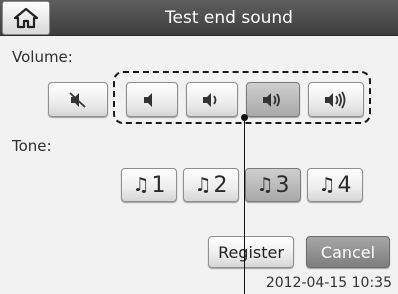  What do you see at coordinates (344, 185) in the screenshot?
I see `tone-number: 4` at bounding box center [344, 185].